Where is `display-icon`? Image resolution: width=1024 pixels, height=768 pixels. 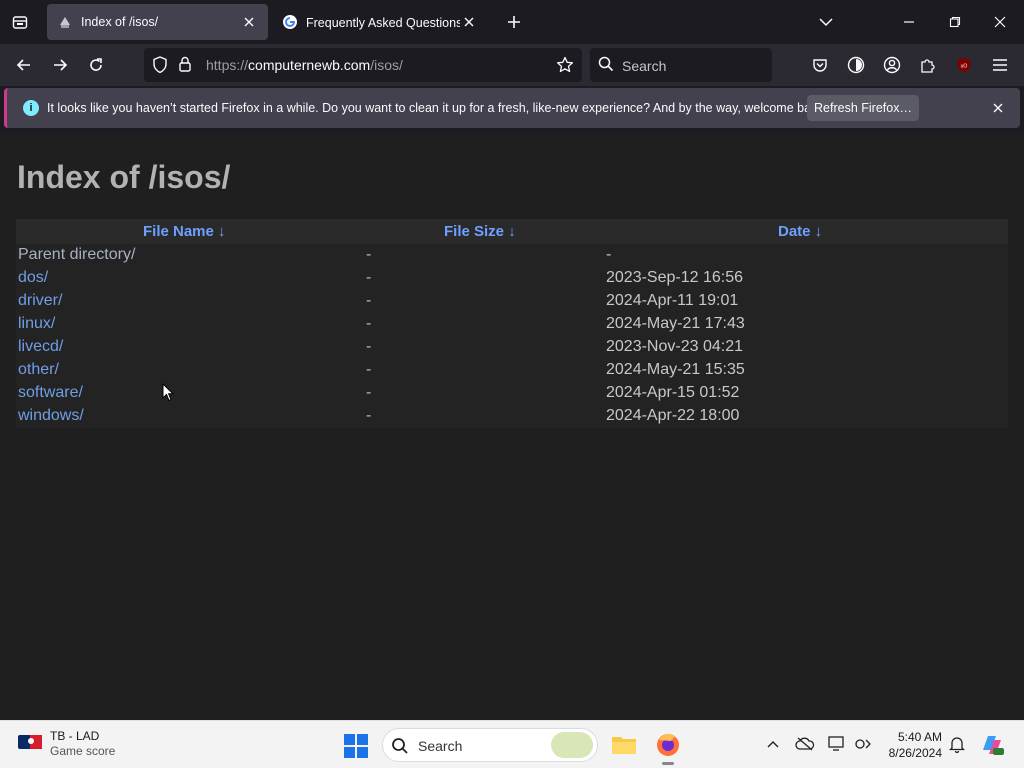
display-icon is located at coordinates (837, 744).